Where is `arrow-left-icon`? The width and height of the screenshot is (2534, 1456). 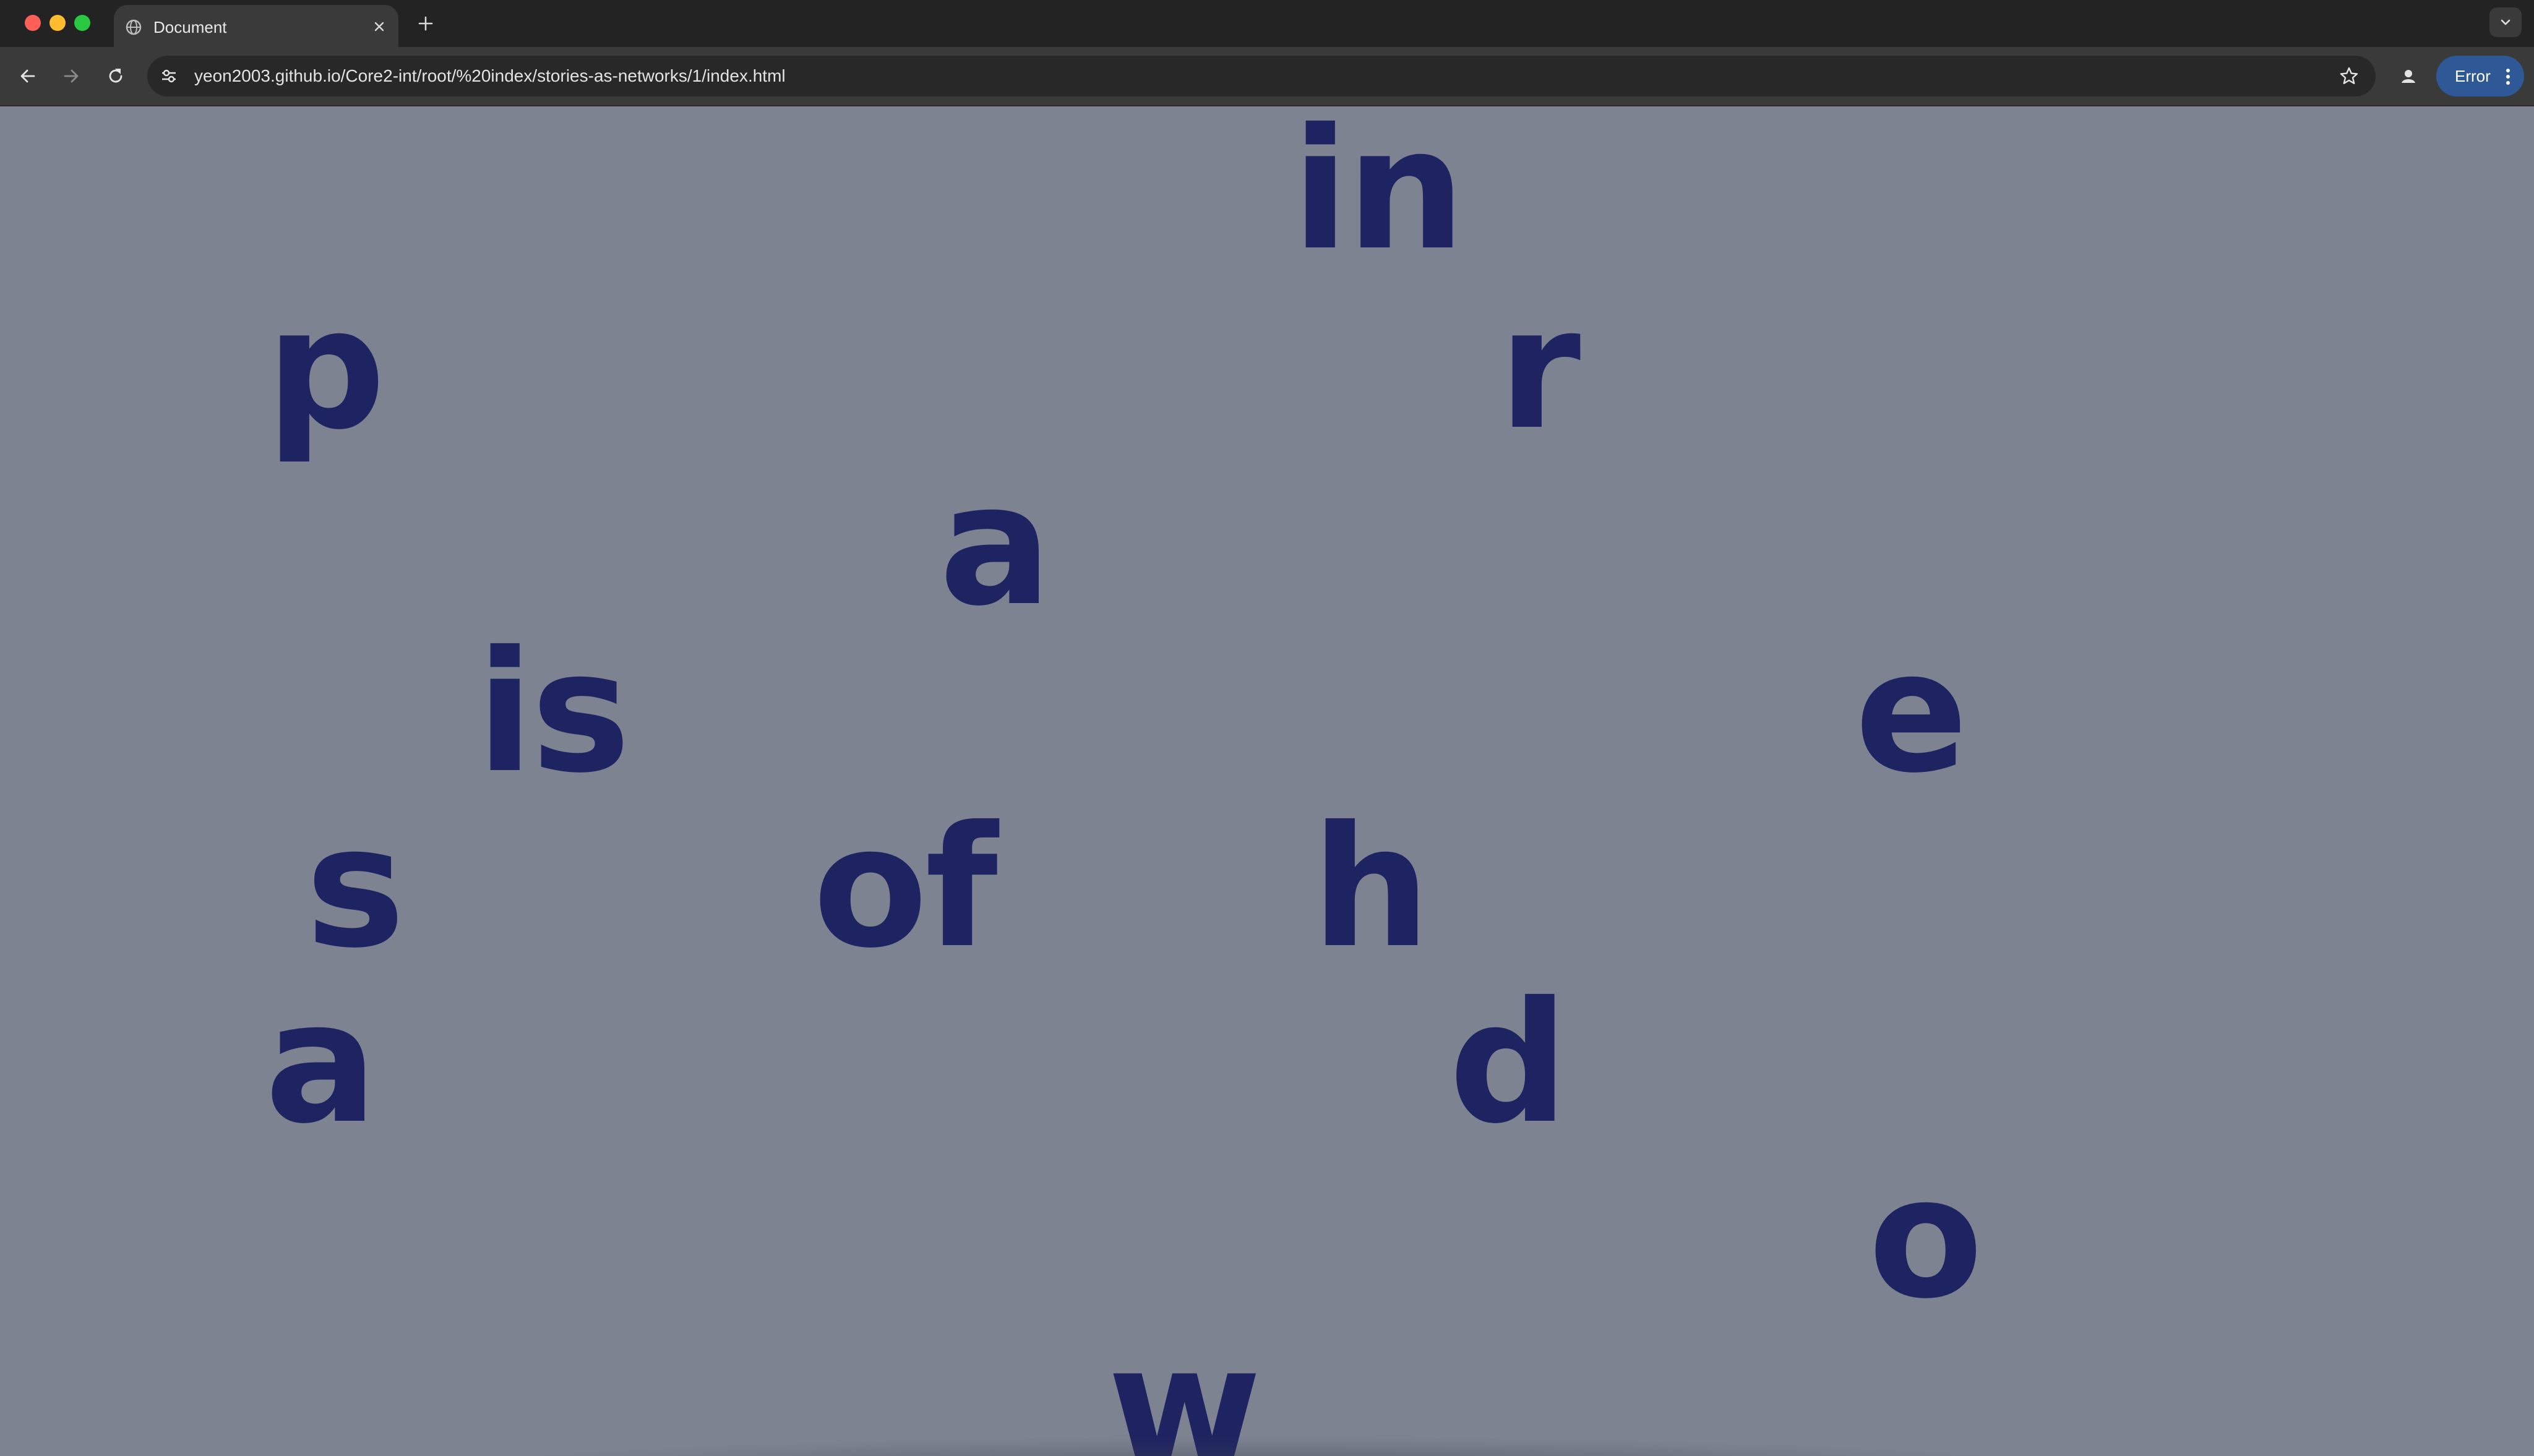
arrow-left-icon is located at coordinates (28, 76).